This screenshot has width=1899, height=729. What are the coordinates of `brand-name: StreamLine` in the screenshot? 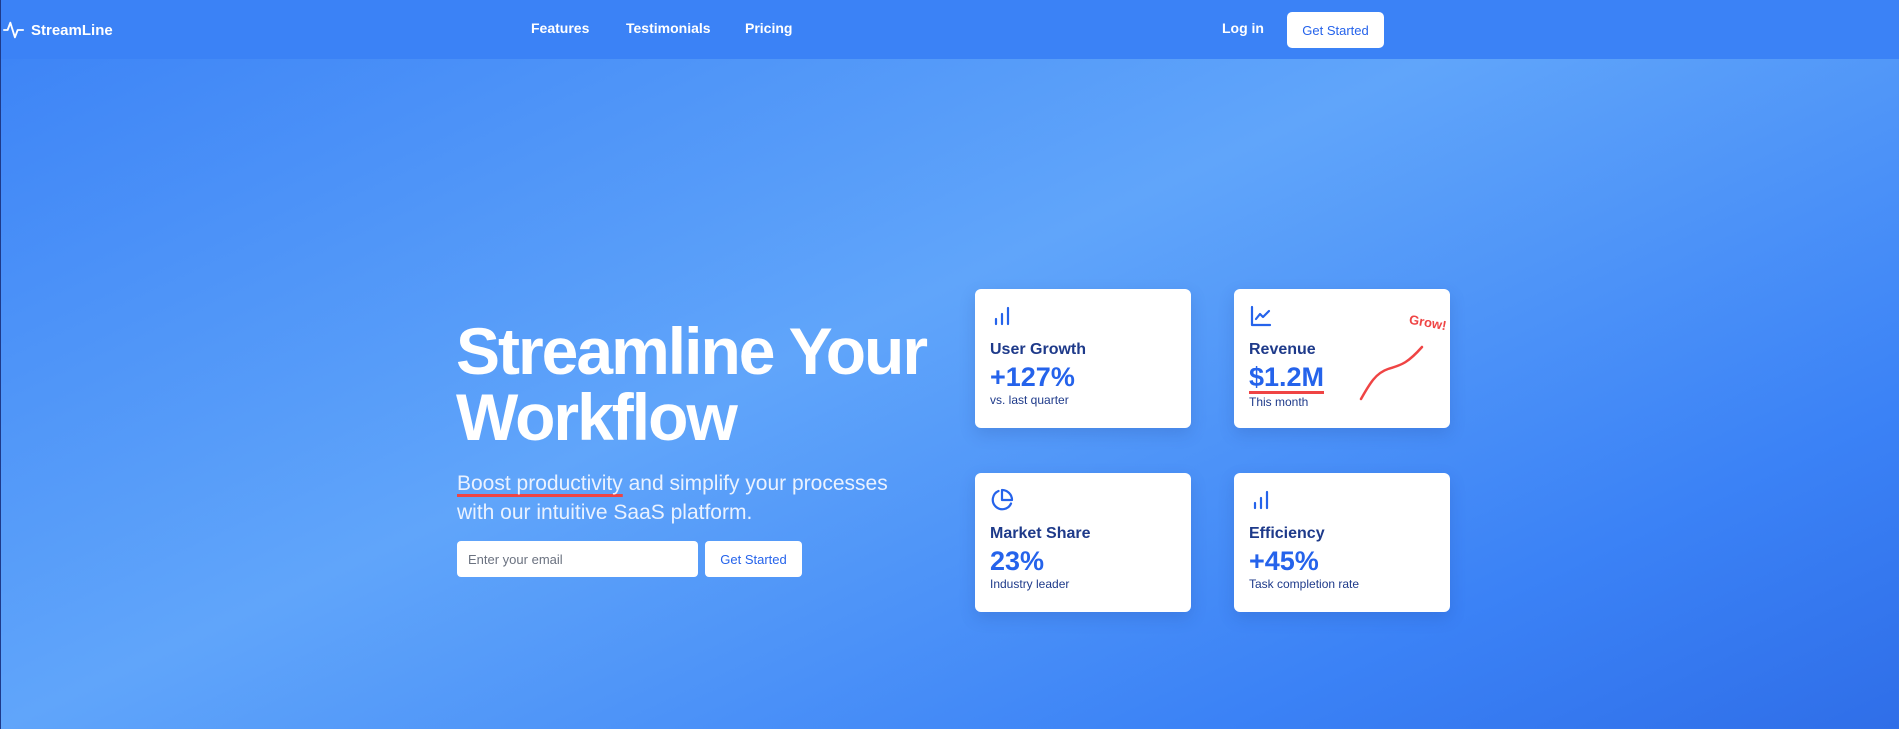 It's located at (72, 30).